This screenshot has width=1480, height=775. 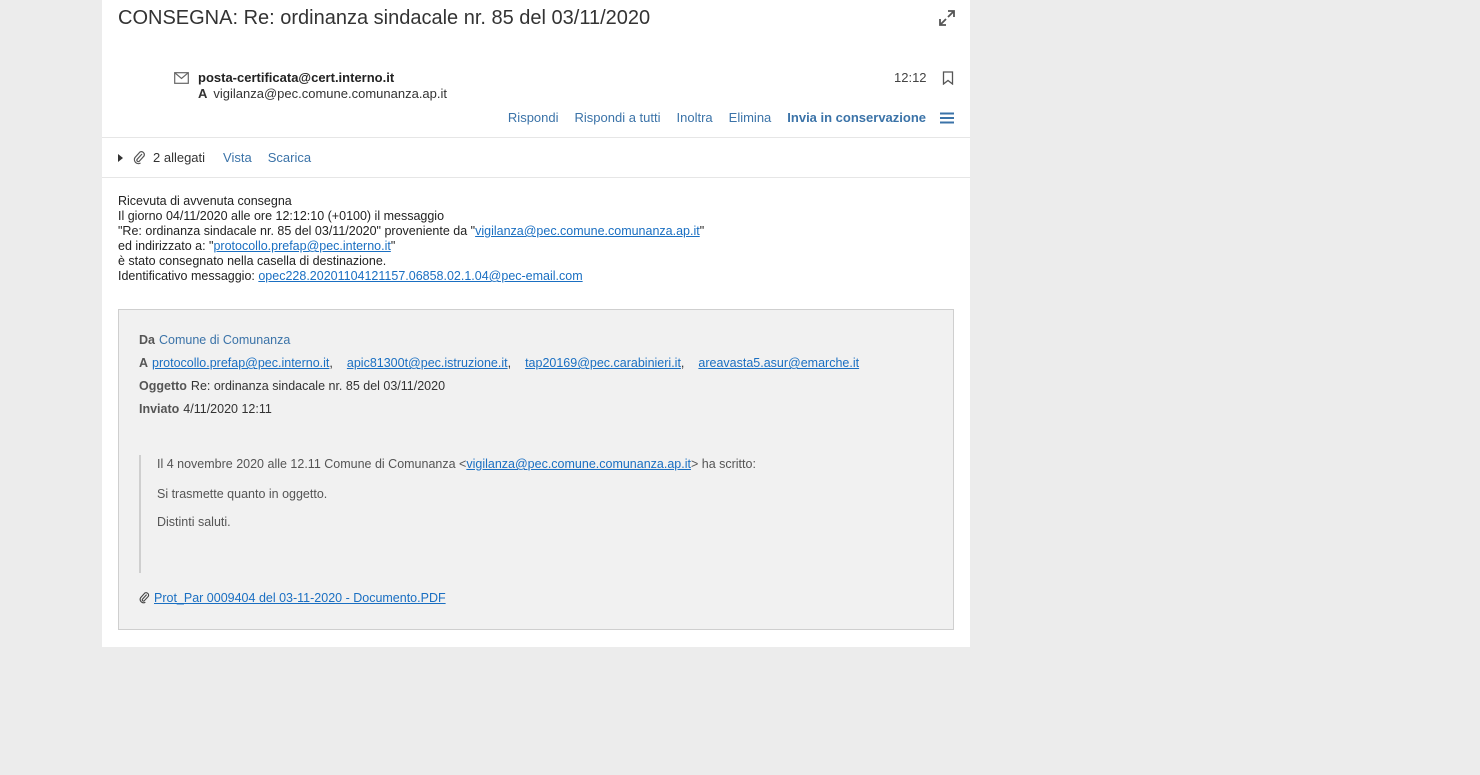 I want to click on quoted-sender-link: vigilanza@pec.comune.comunanza.ap.it, so click(x=578, y=464).